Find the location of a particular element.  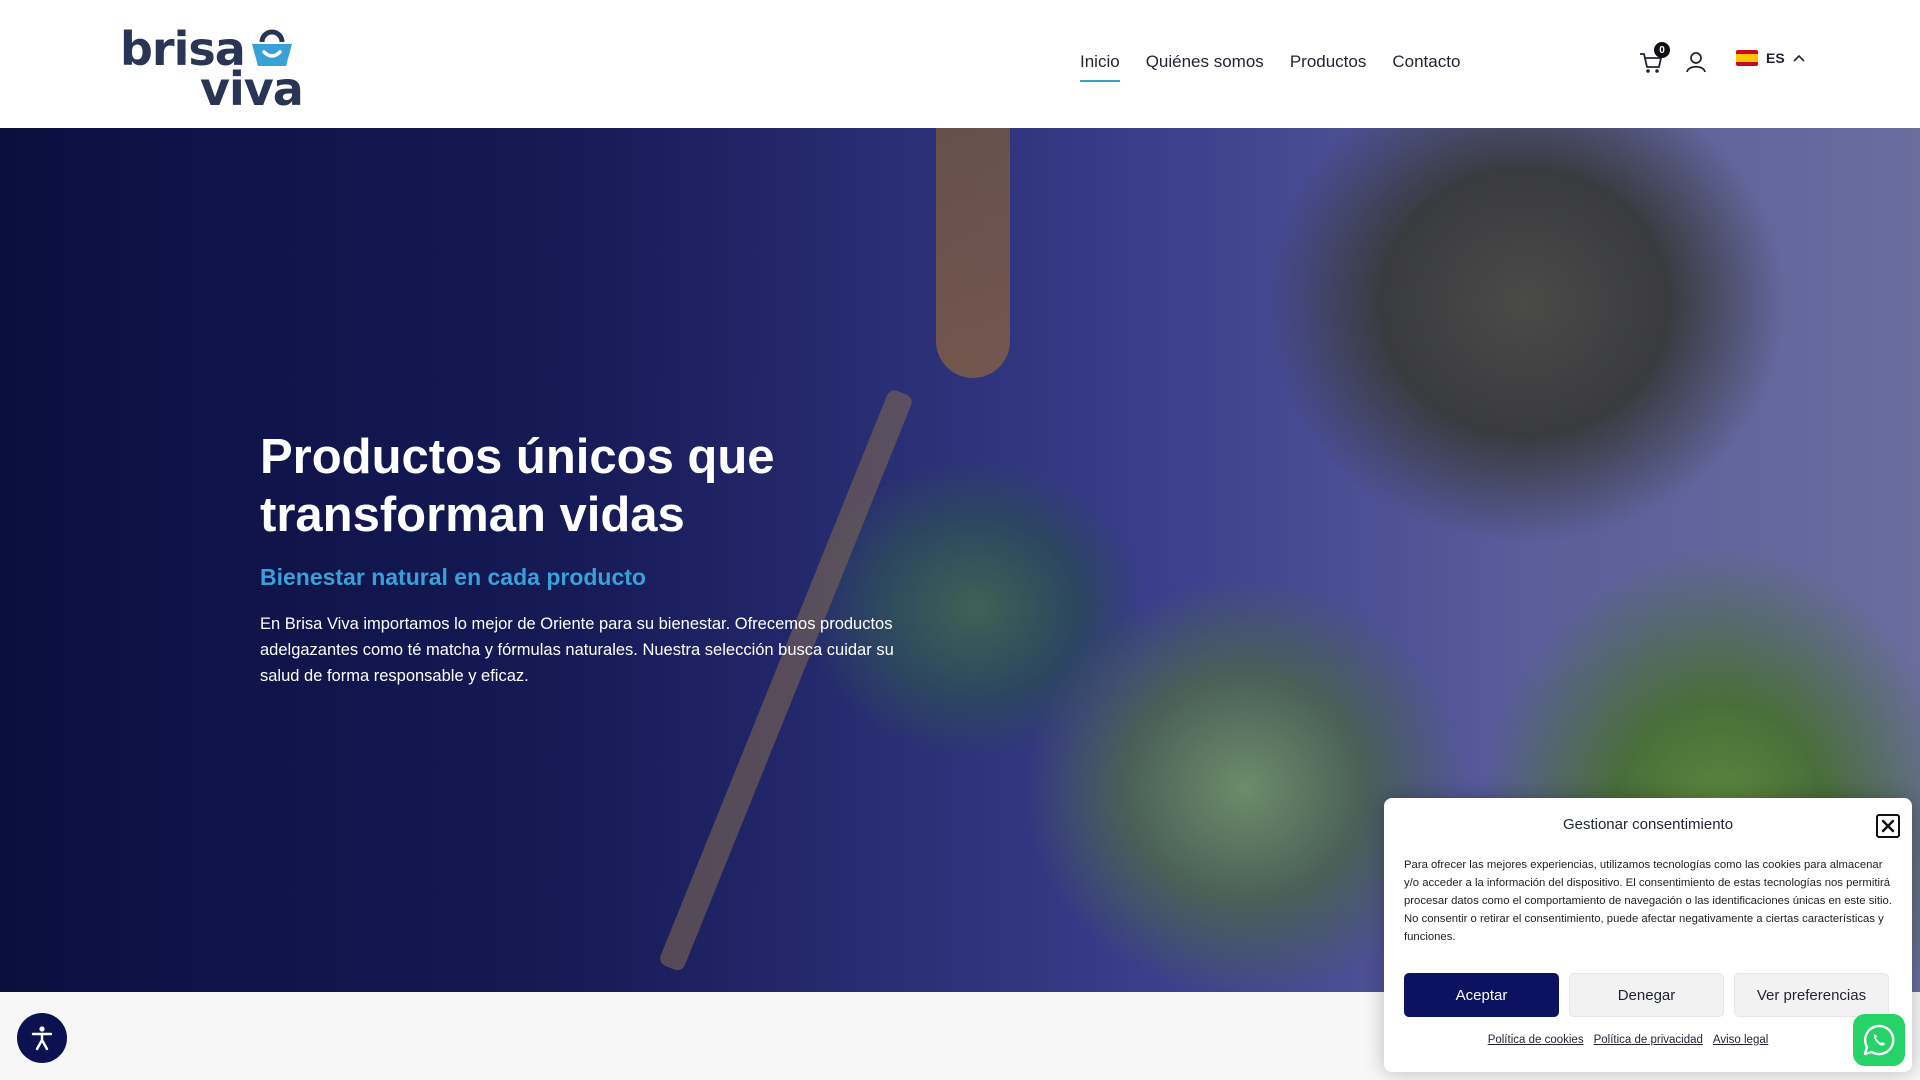

consent-close-button is located at coordinates (1888, 826).